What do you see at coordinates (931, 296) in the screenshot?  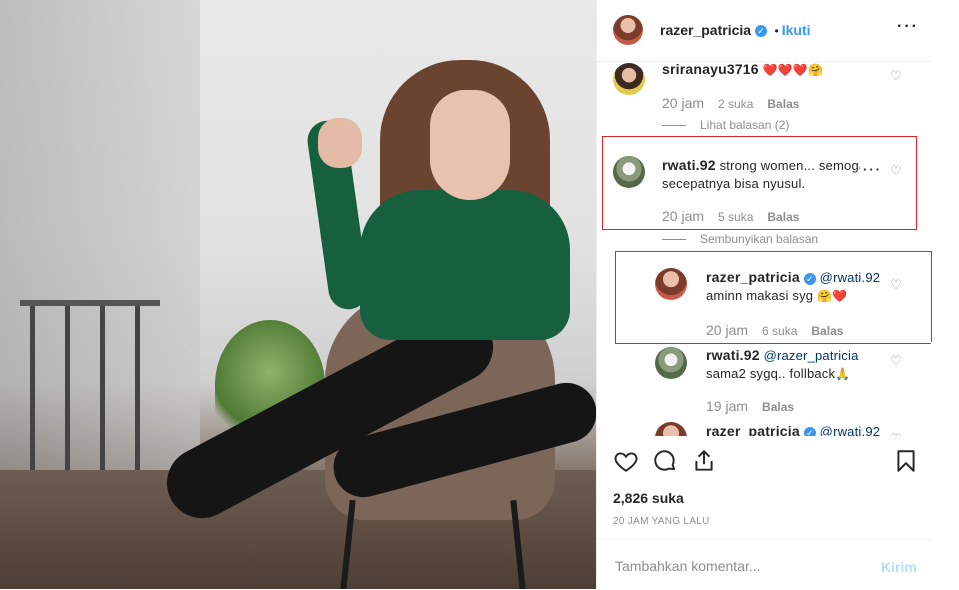 I see `highlight-box-edge` at bounding box center [931, 296].